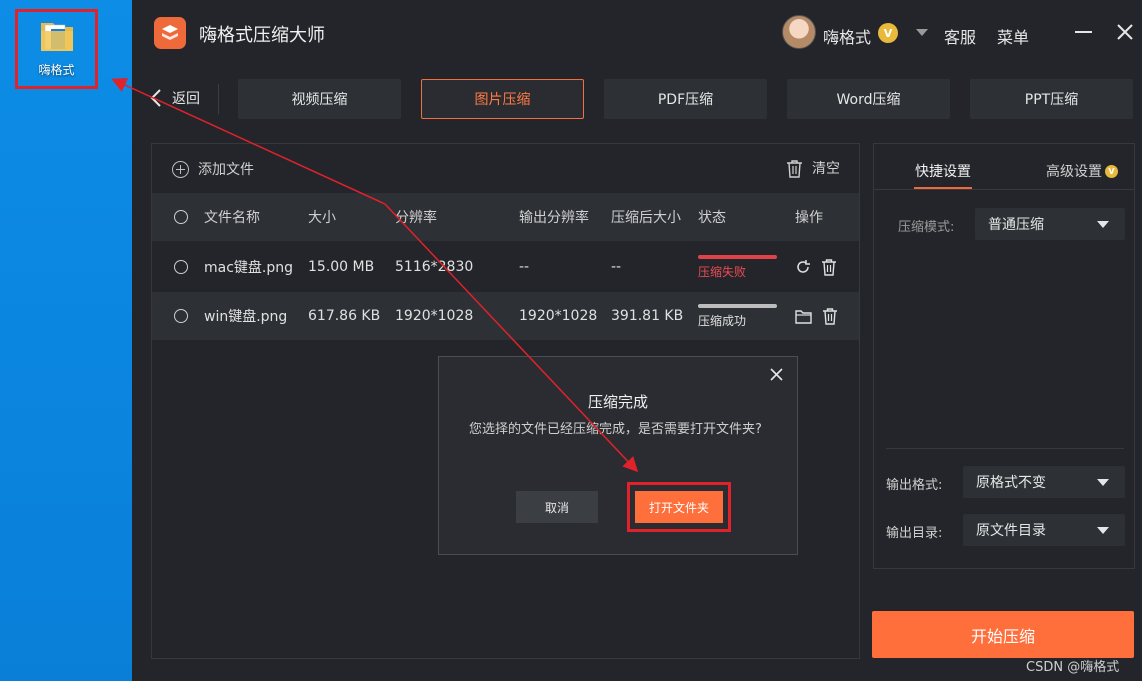  Describe the element at coordinates (922, 32) in the screenshot. I see `user-dropdown-caret-icon` at that location.